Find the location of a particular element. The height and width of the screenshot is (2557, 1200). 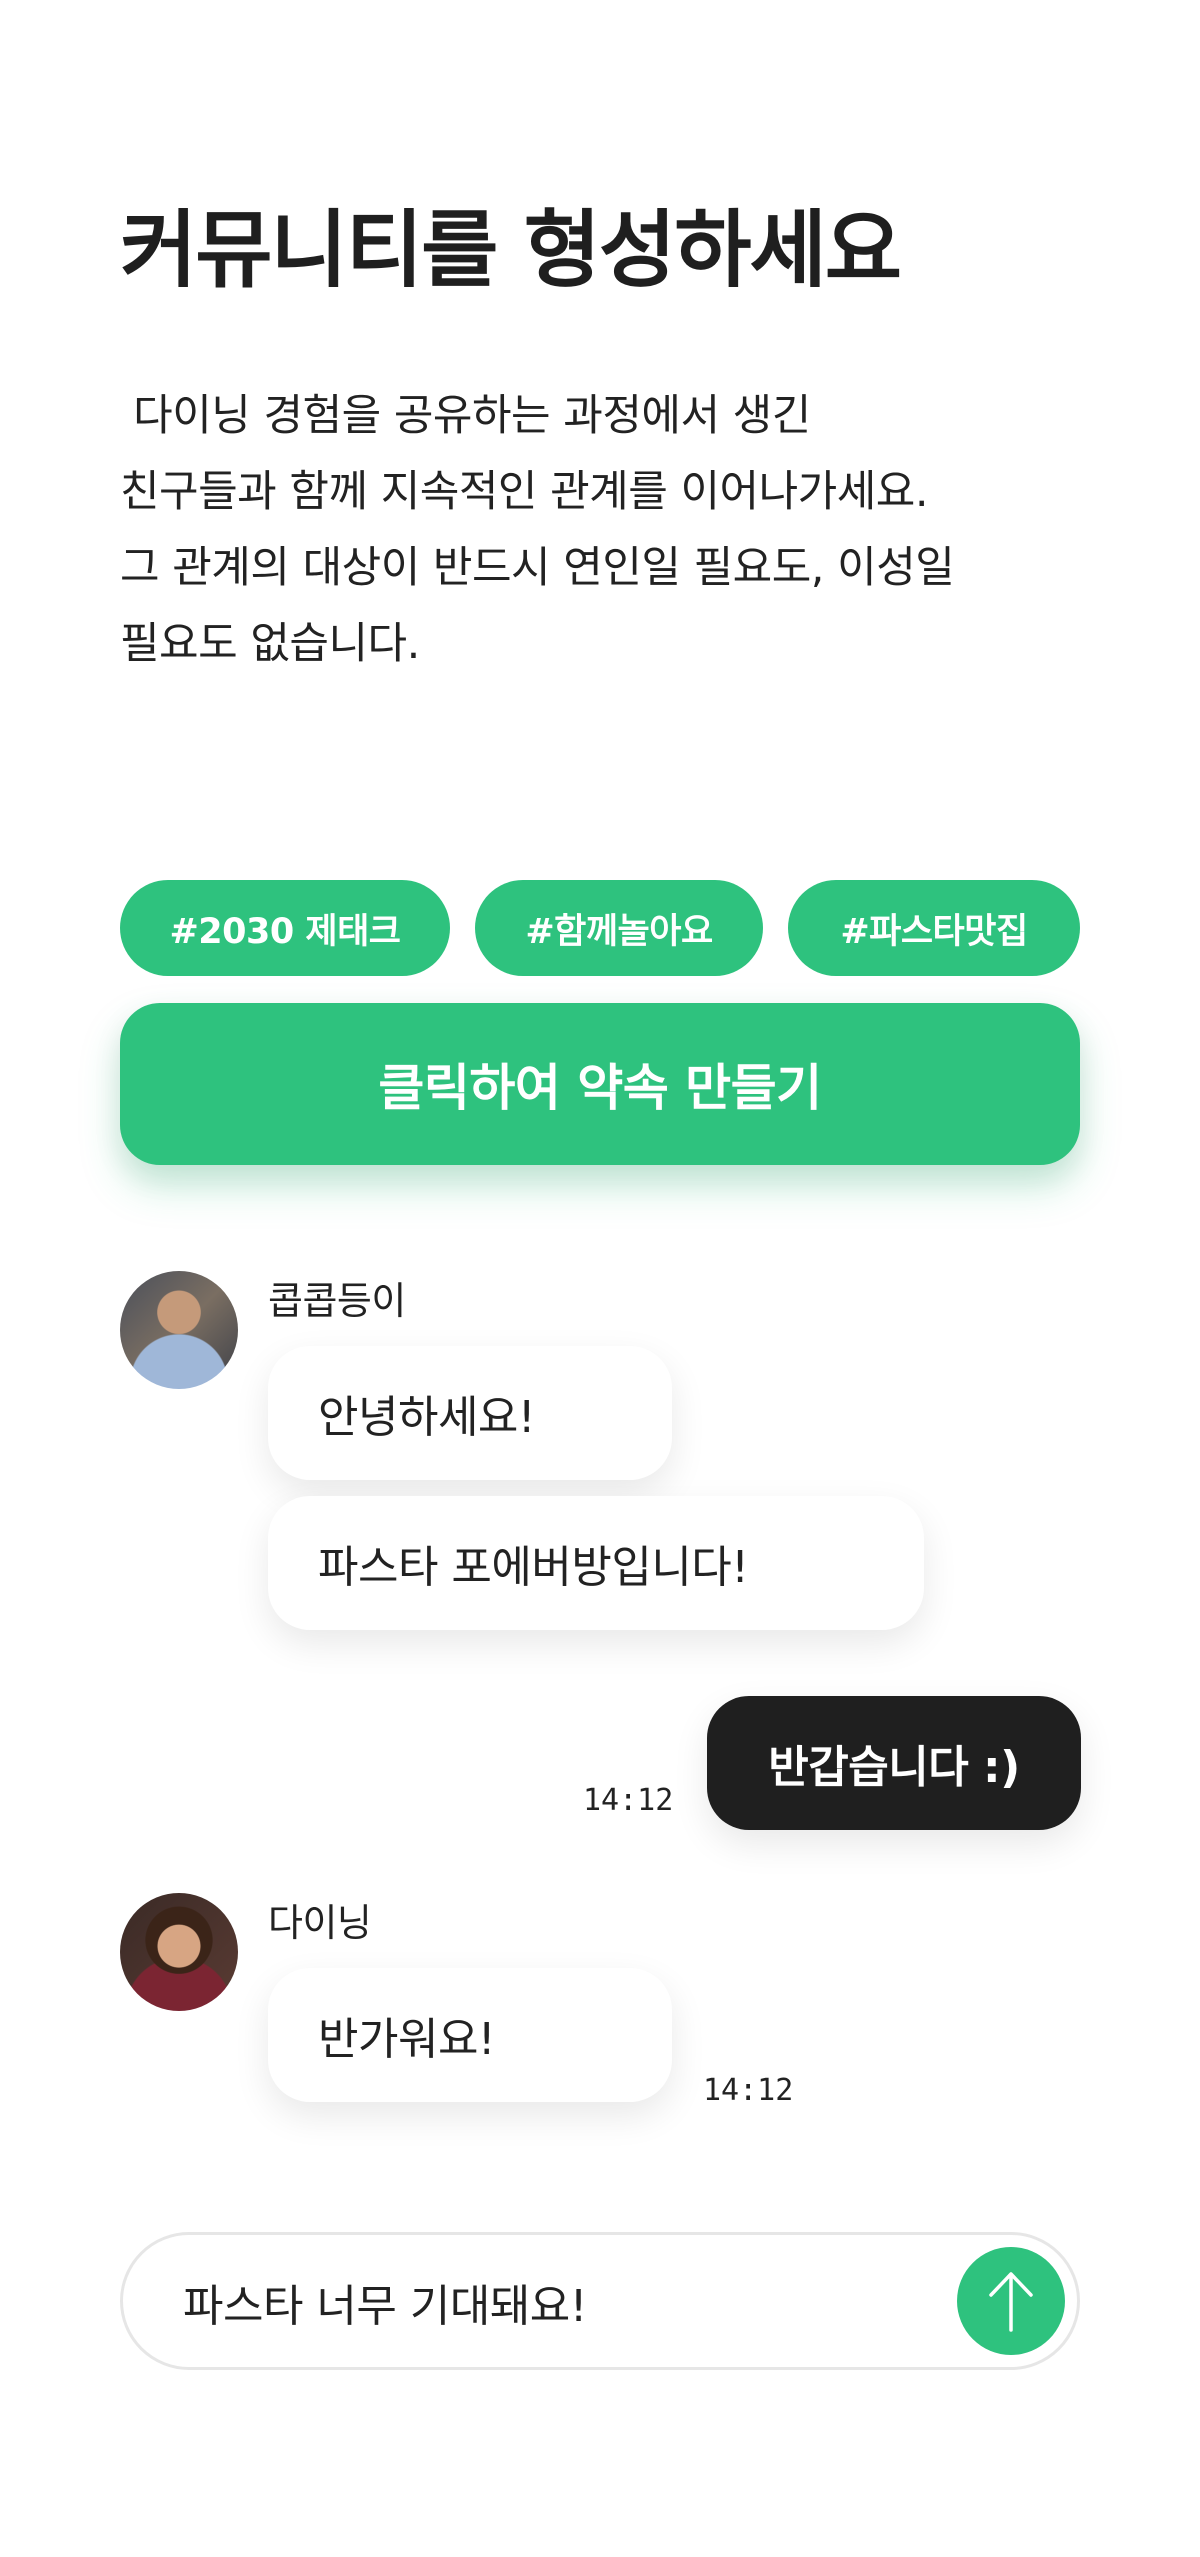

message-bubble: 파스타 포에버방입니다! is located at coordinates (596, 1563).